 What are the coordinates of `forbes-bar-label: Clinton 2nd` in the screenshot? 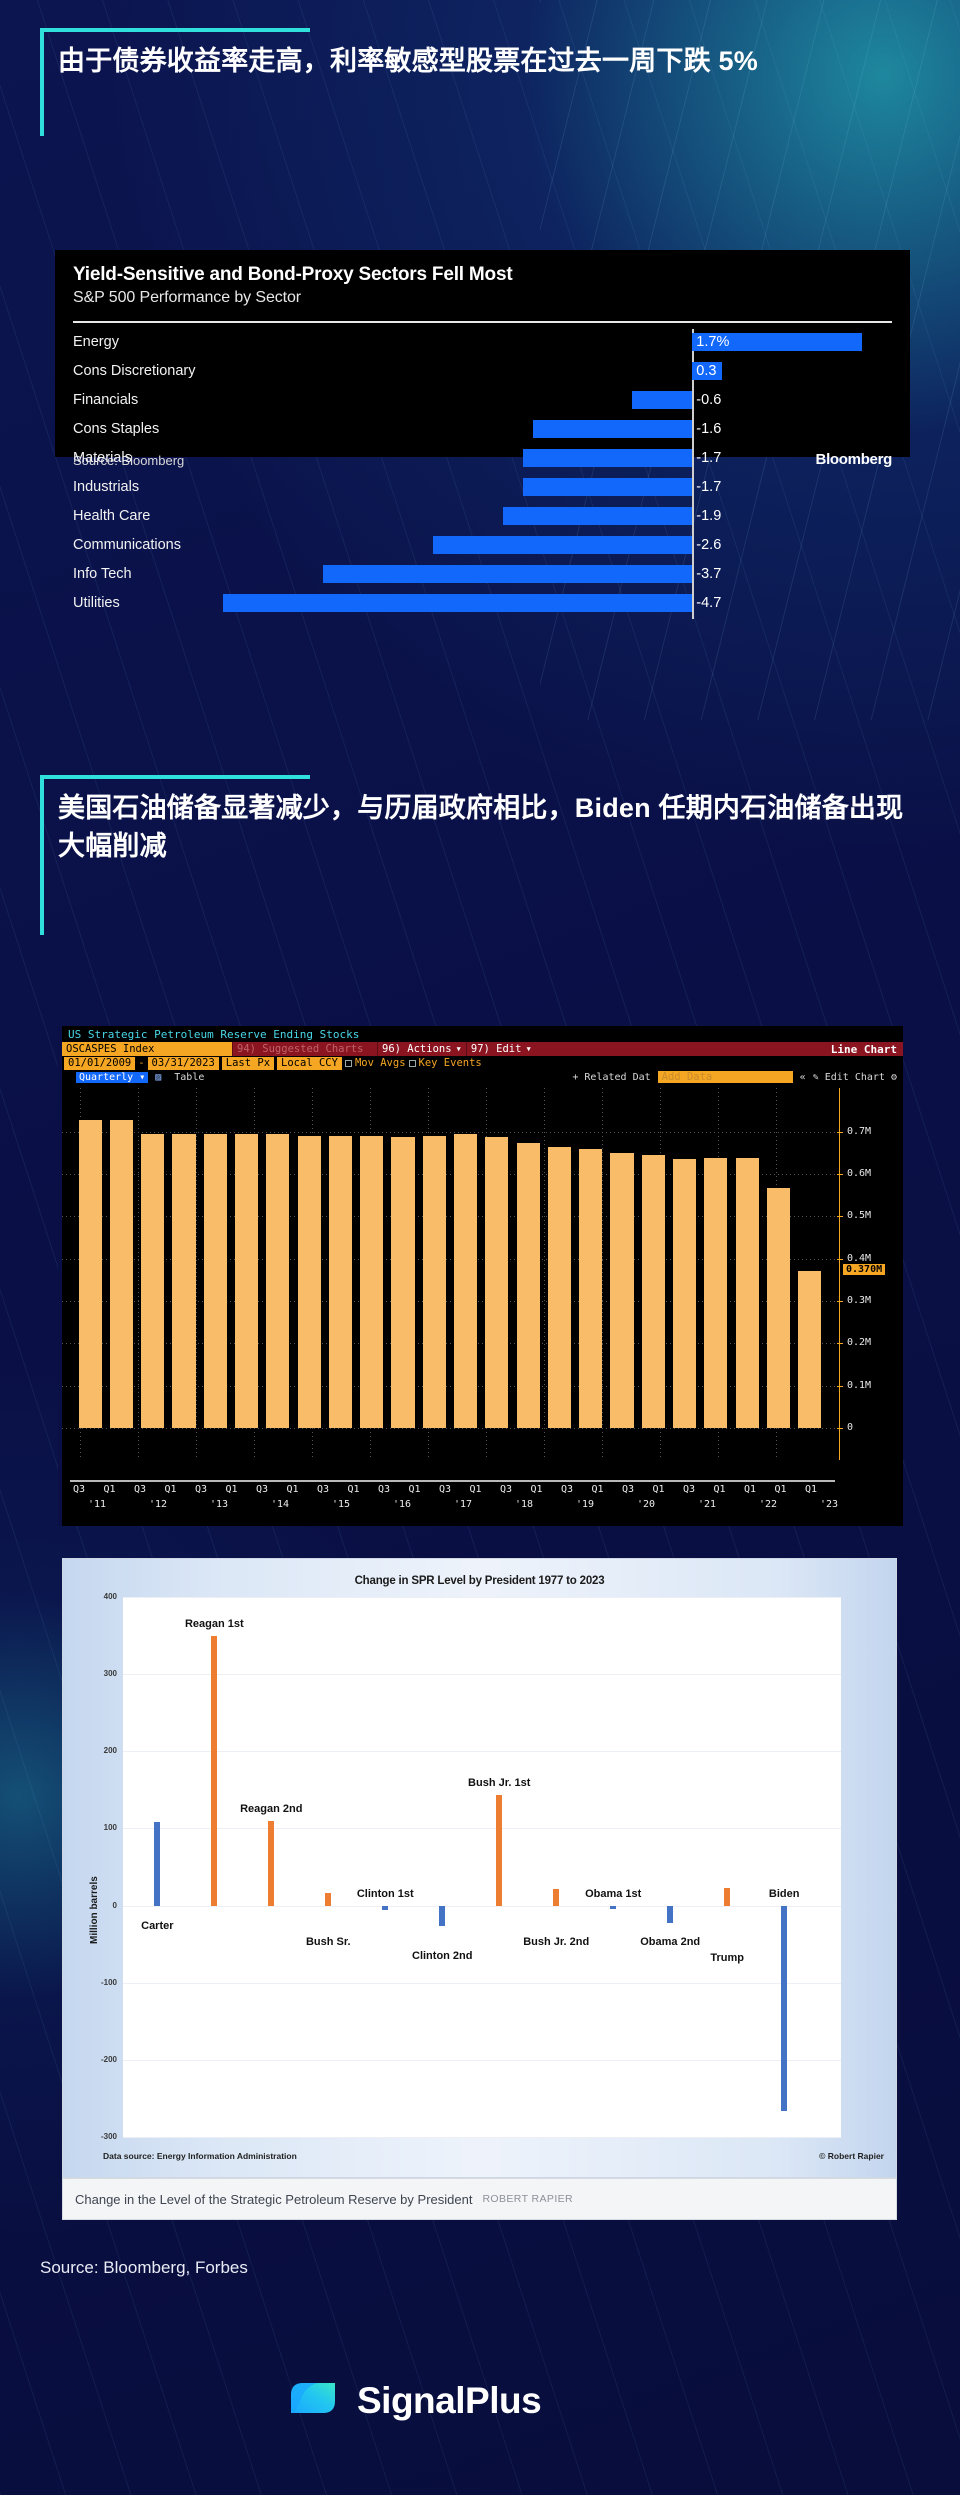 It's located at (442, 1955).